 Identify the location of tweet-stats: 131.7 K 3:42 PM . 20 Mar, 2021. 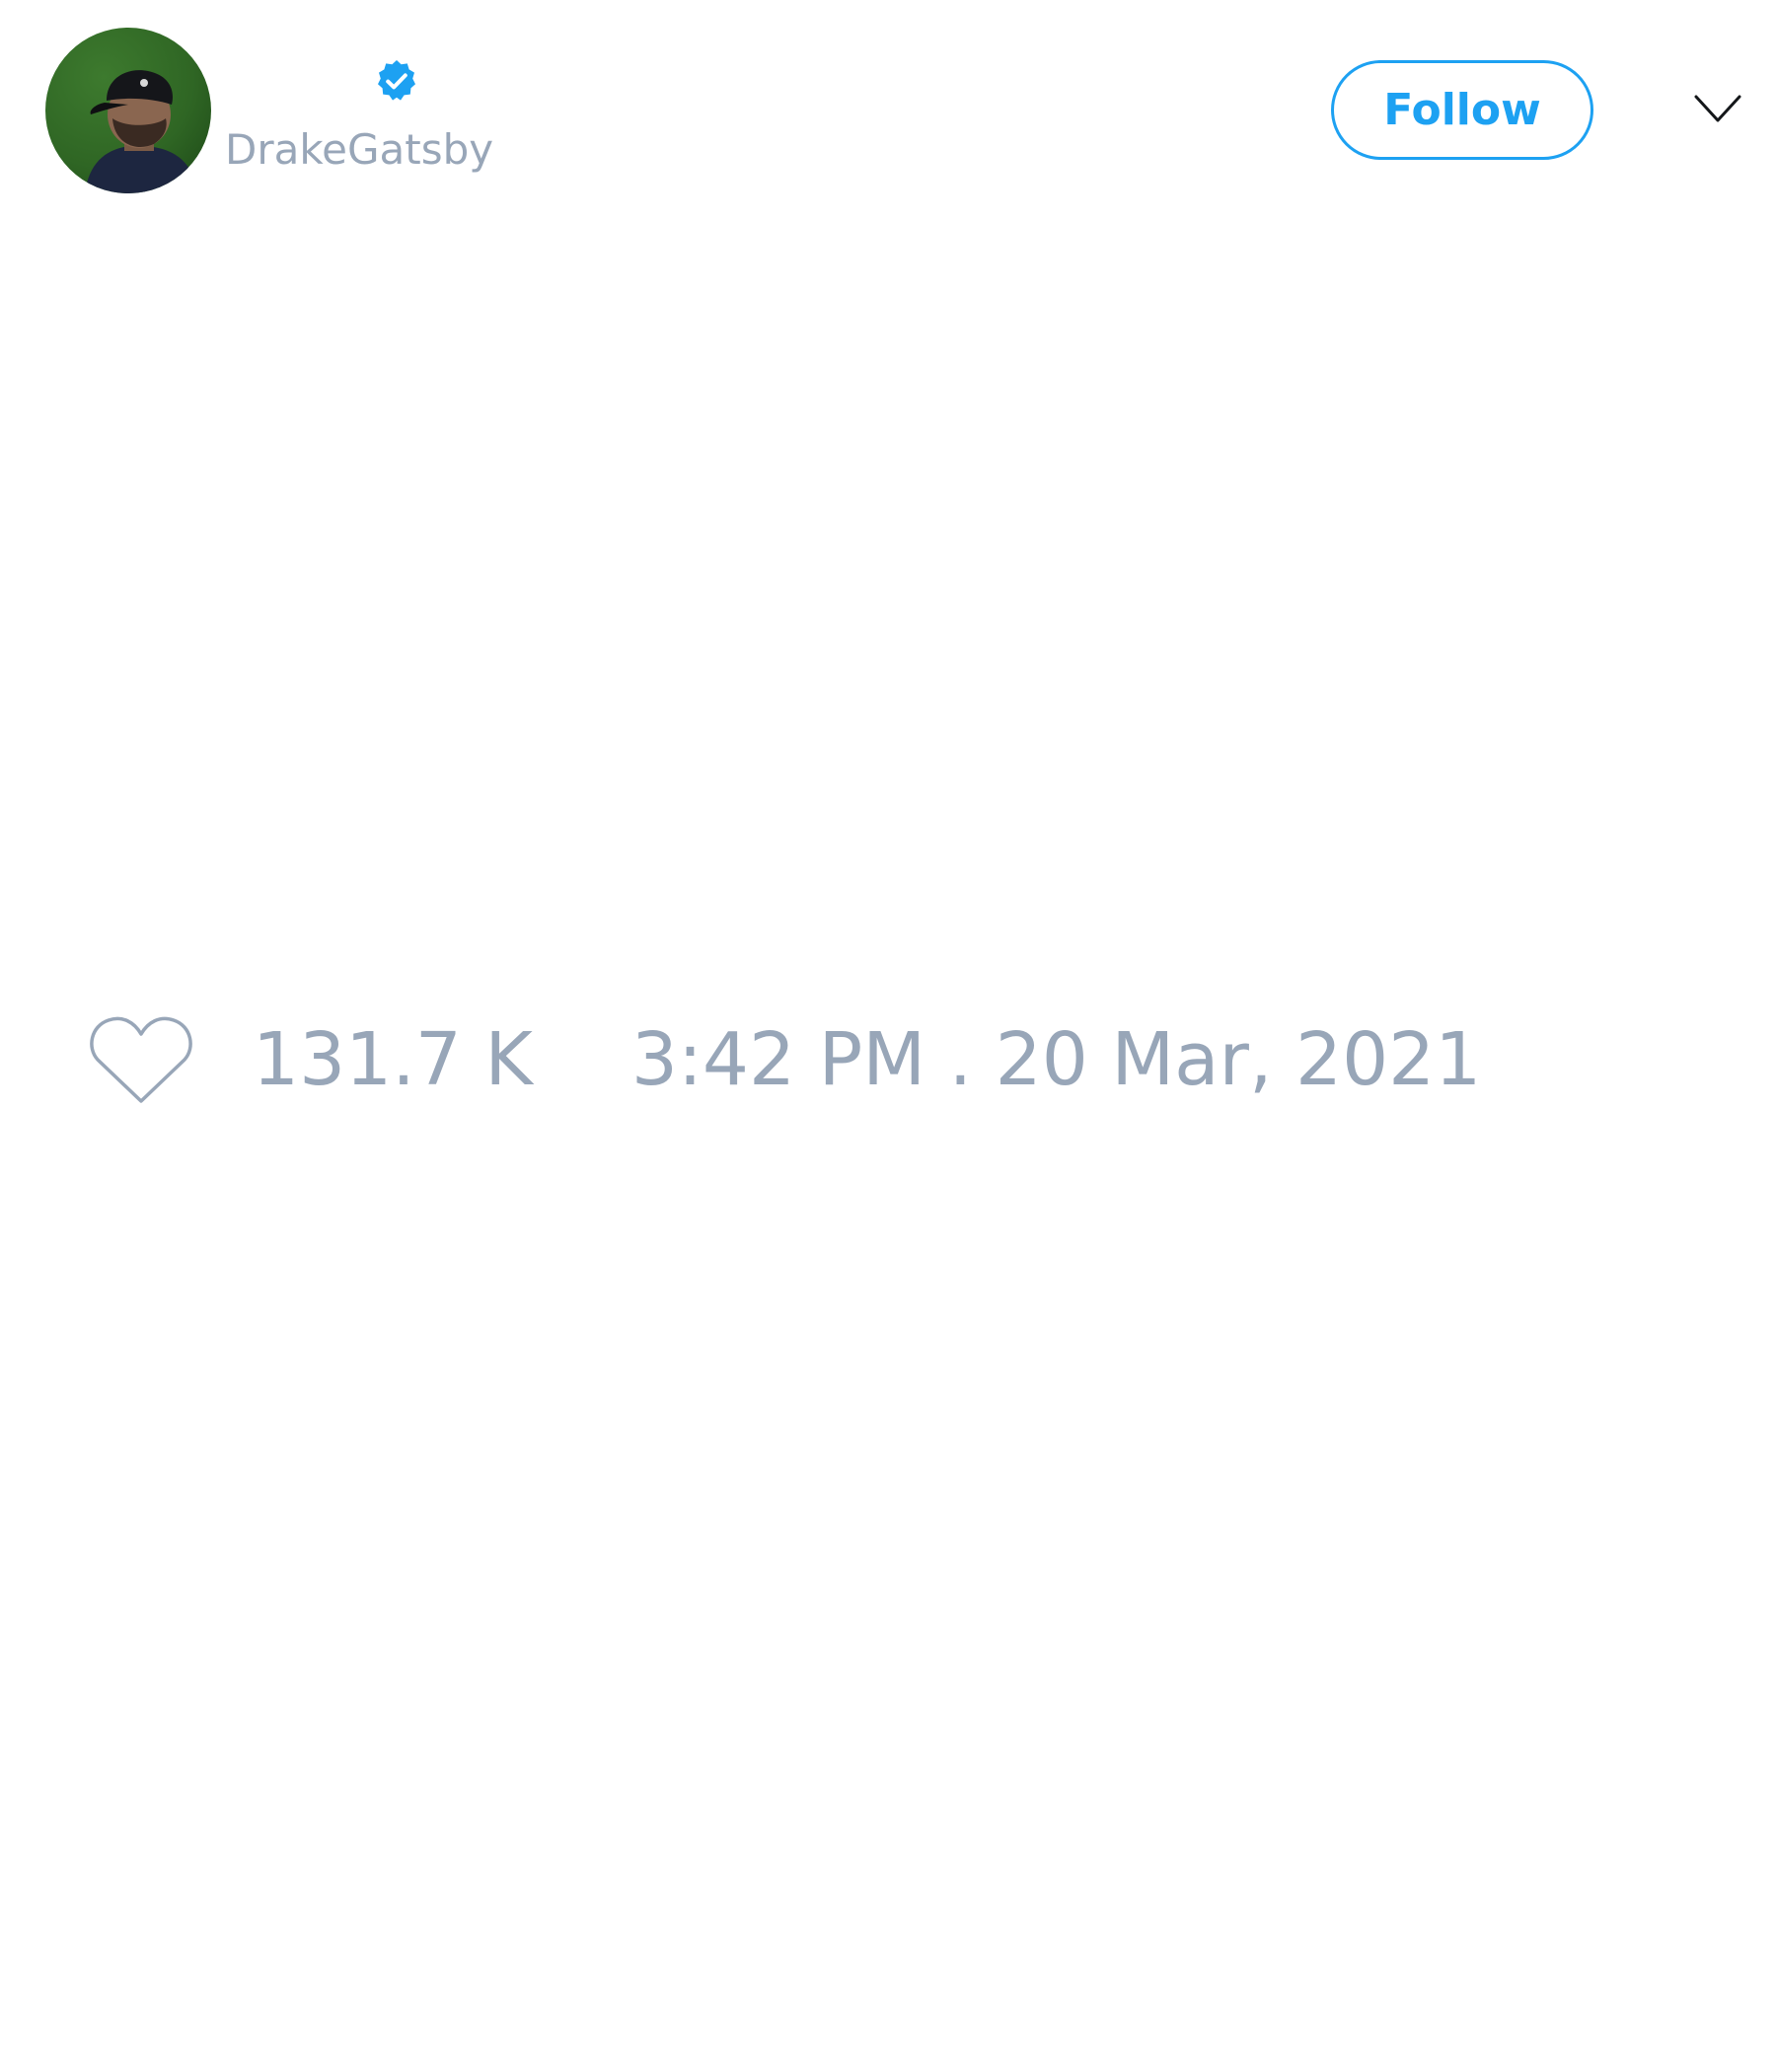
(785, 1060).